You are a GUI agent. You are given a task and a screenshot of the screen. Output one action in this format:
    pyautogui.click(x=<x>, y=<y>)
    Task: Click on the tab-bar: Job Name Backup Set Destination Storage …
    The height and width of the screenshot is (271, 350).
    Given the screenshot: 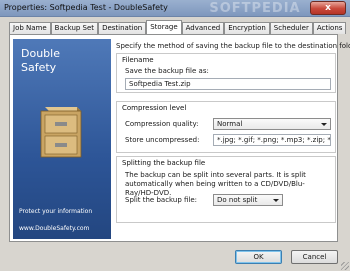 What is the action you would take?
    pyautogui.click(x=178, y=27)
    